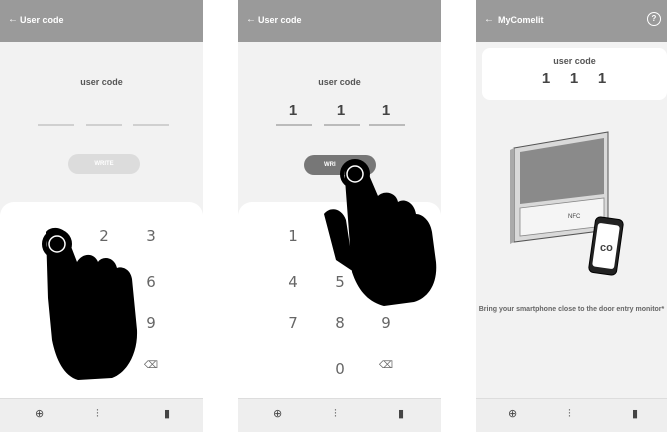 The image size is (667, 432). I want to click on code-label: user code, so click(574, 61).